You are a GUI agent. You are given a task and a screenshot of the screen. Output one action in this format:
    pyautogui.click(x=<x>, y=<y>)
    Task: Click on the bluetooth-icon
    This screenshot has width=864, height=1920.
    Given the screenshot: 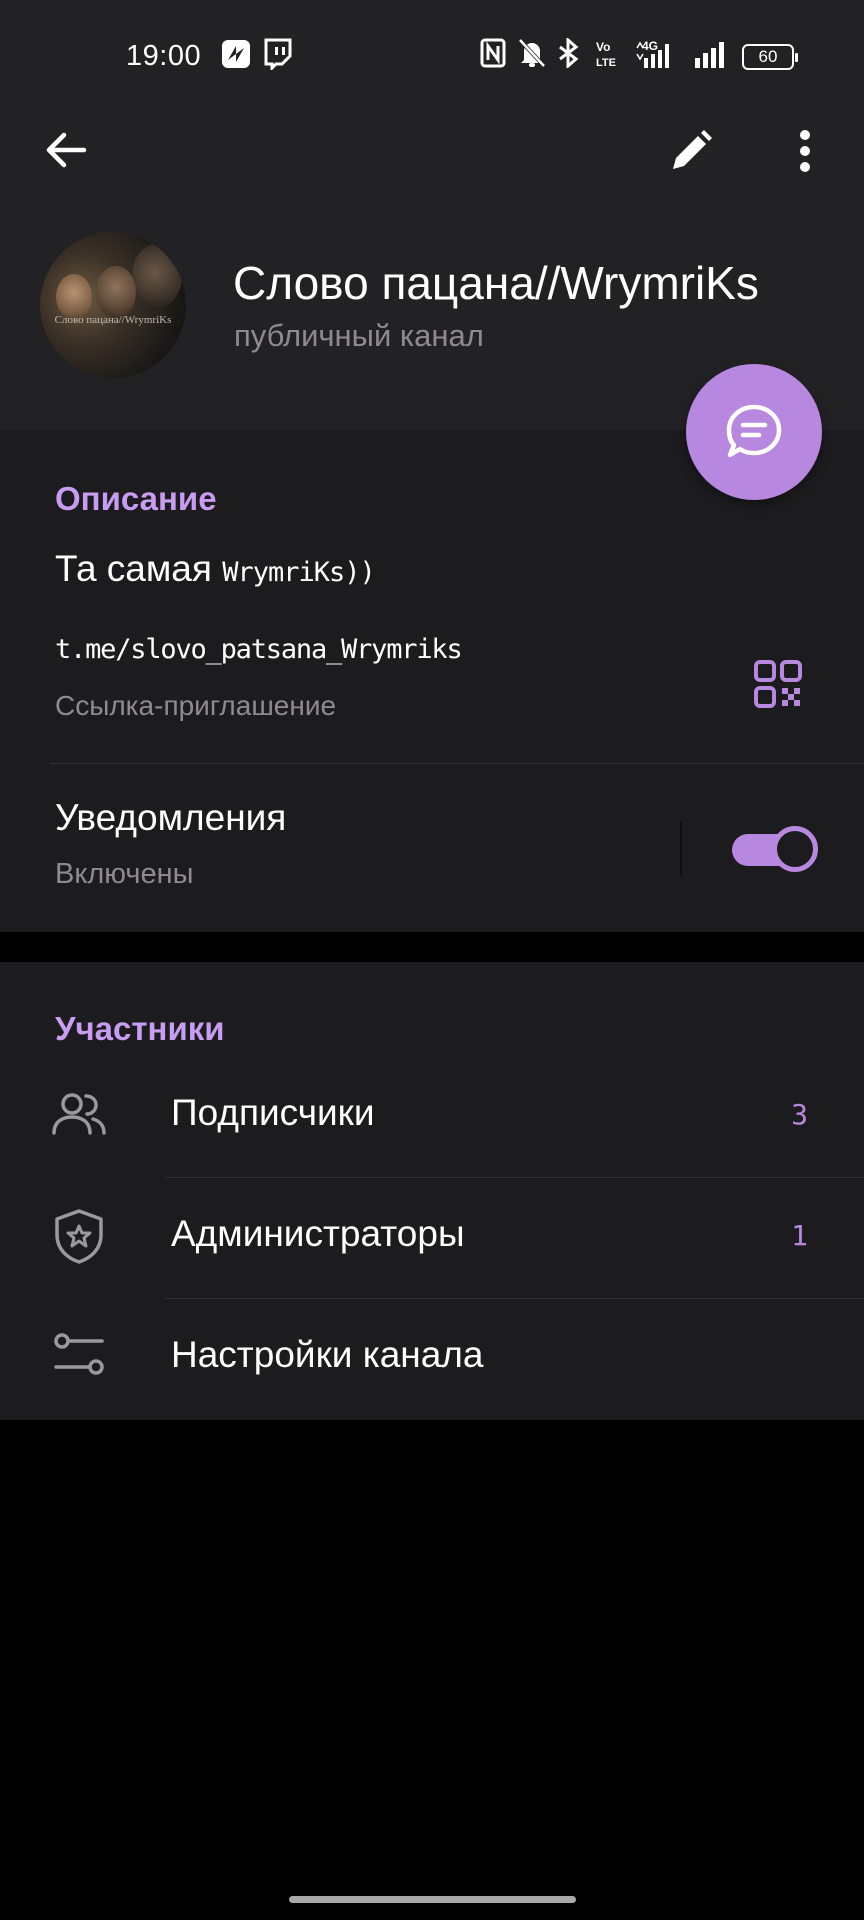 What is the action you would take?
    pyautogui.click(x=569, y=53)
    